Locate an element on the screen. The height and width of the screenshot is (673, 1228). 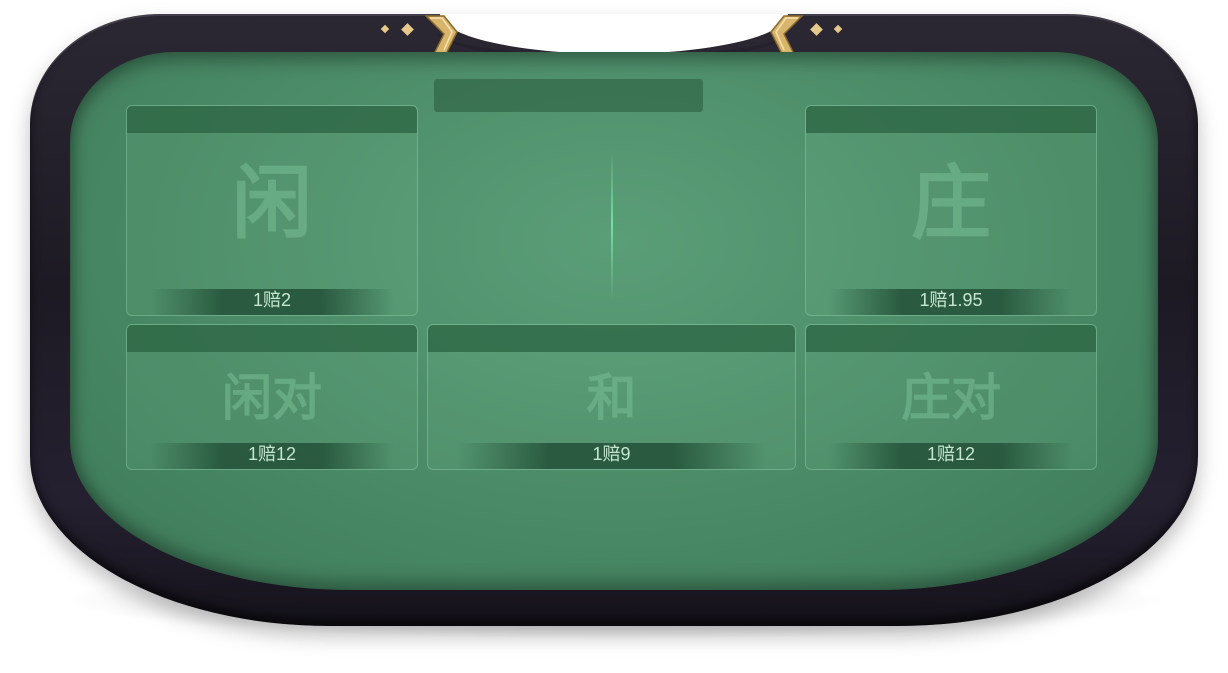
center-divider is located at coordinates (612, 225).